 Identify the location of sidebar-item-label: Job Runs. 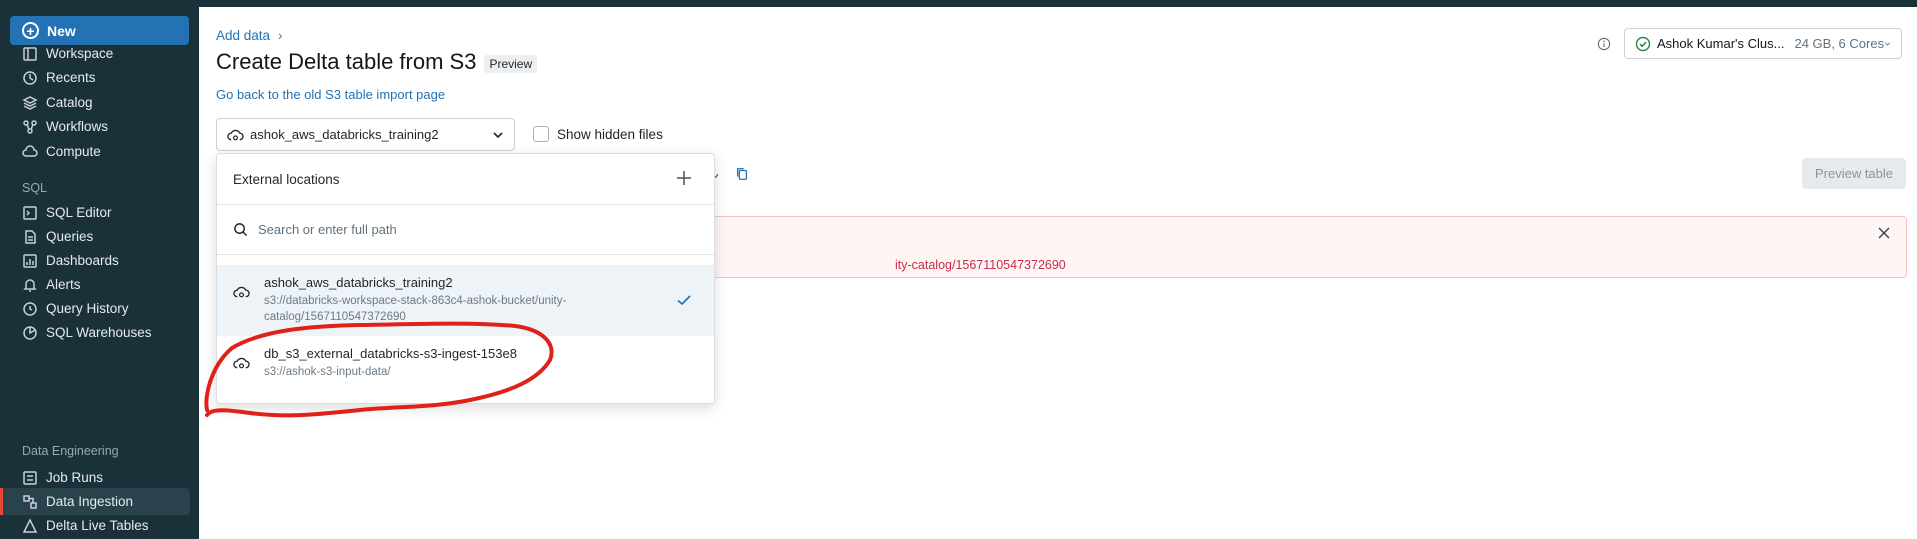
(75, 477).